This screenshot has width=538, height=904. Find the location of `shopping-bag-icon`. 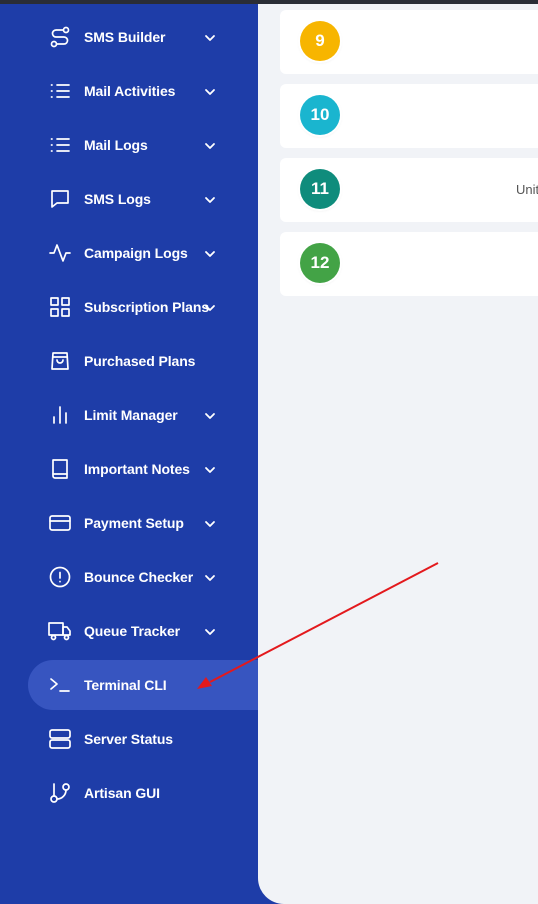

shopping-bag-icon is located at coordinates (60, 361).